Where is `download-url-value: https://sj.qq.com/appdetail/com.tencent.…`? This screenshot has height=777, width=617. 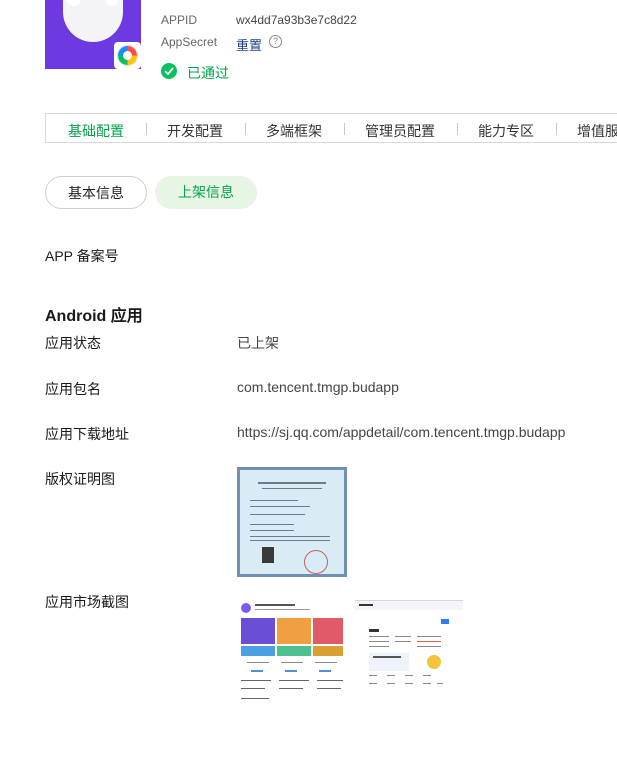
download-url-value: https://sj.qq.com/appdetail/com.tencent.… is located at coordinates (401, 432).